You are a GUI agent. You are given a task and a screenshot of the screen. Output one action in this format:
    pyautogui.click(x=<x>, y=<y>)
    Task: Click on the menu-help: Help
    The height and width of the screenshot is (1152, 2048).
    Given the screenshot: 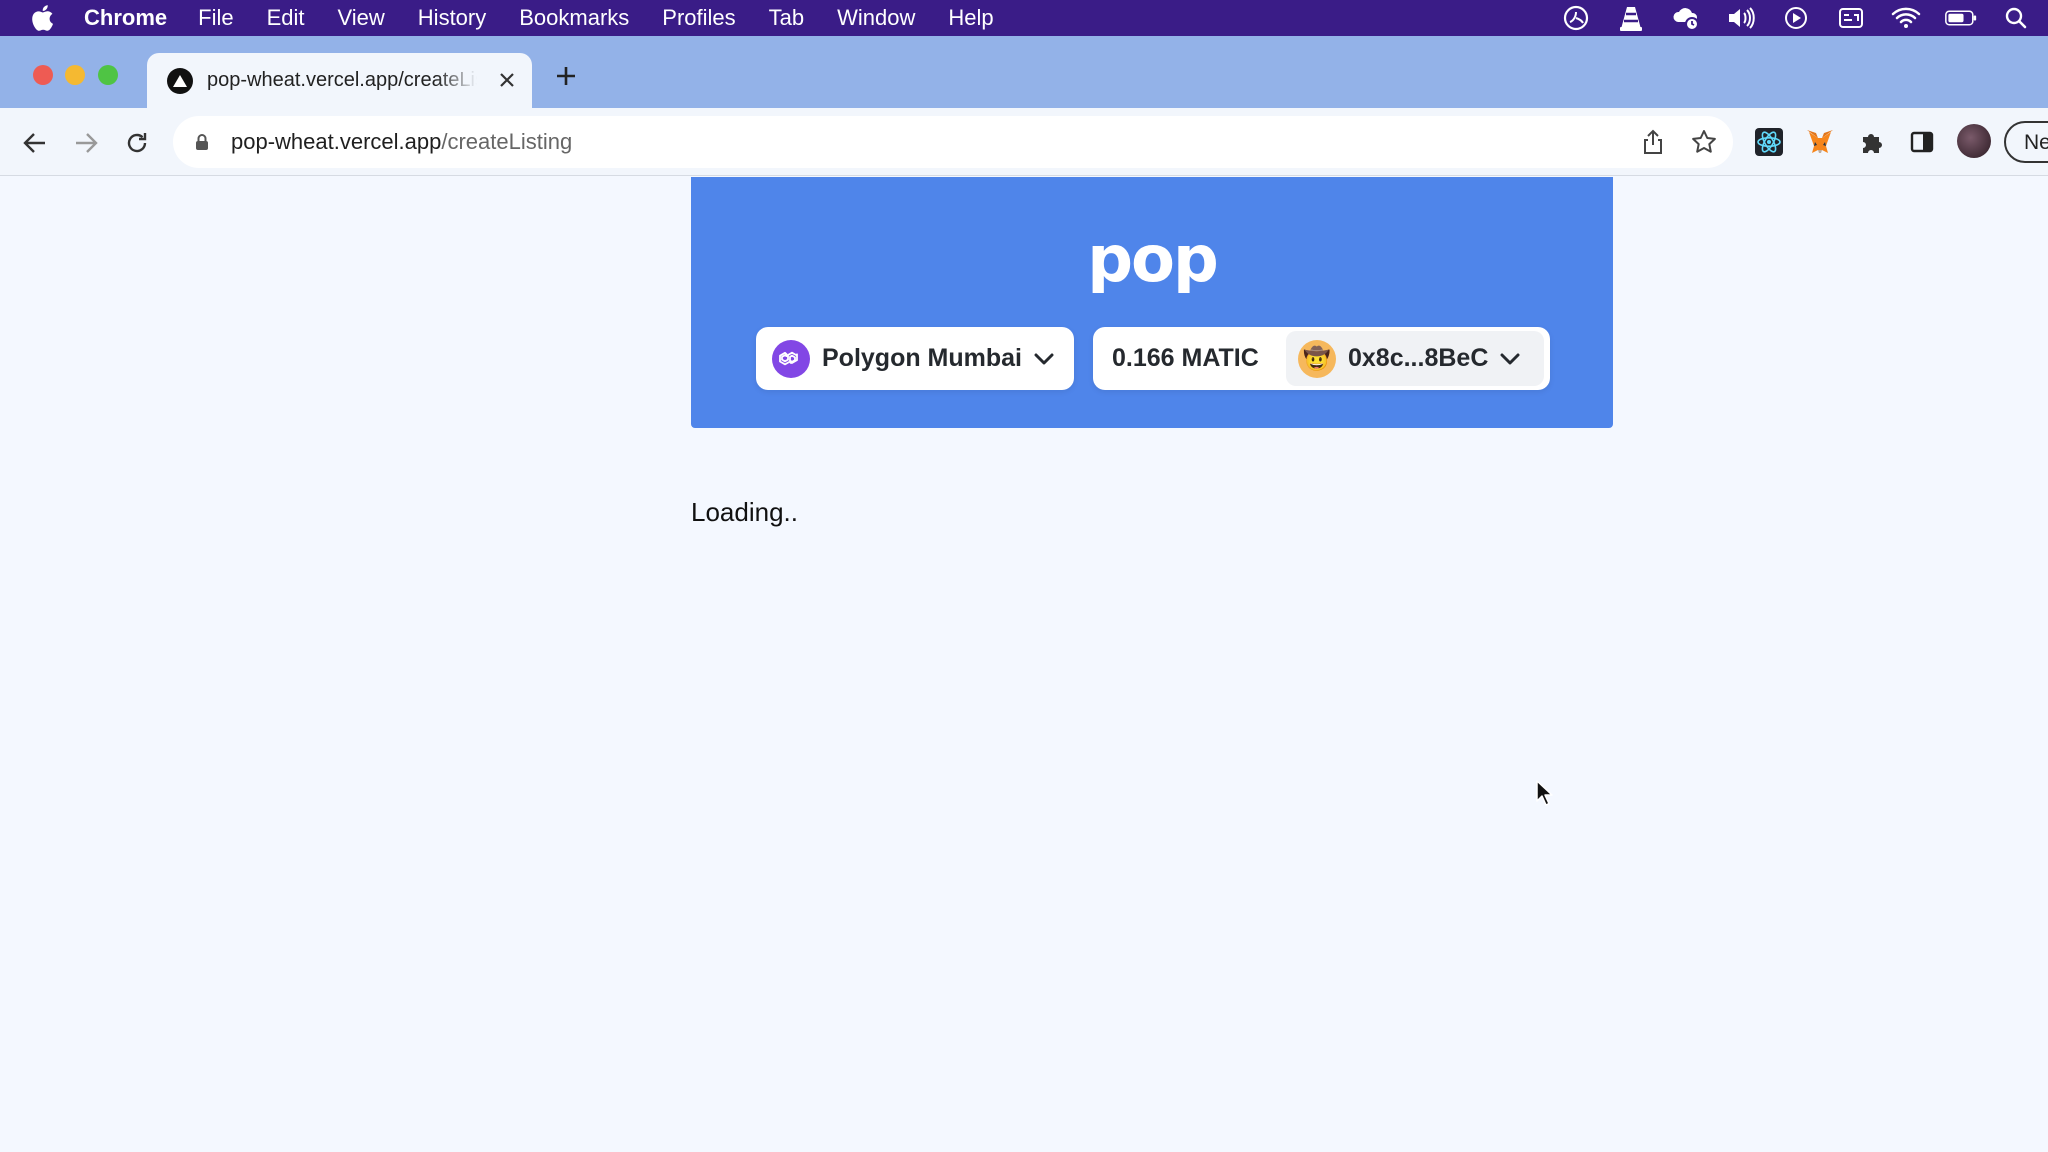 What is the action you would take?
    pyautogui.click(x=970, y=18)
    